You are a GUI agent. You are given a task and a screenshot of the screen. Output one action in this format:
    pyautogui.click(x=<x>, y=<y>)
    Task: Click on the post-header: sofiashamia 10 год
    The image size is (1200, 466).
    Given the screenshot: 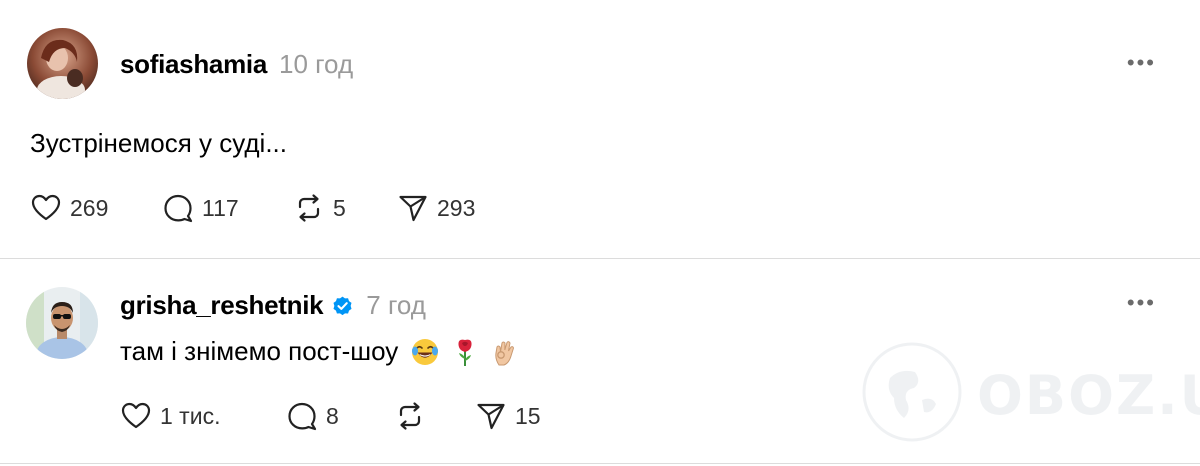 What is the action you would take?
    pyautogui.click(x=236, y=64)
    